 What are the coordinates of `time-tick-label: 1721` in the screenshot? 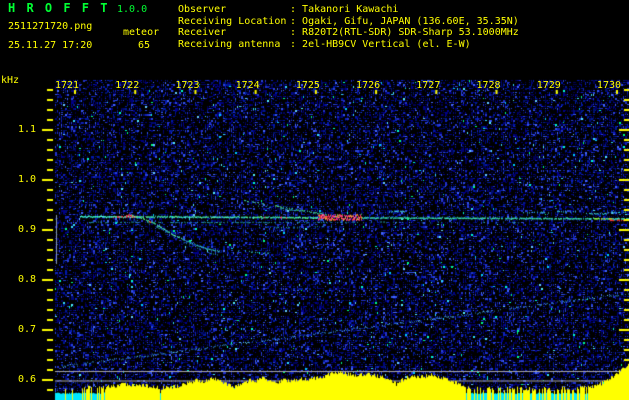 It's located at (67, 85).